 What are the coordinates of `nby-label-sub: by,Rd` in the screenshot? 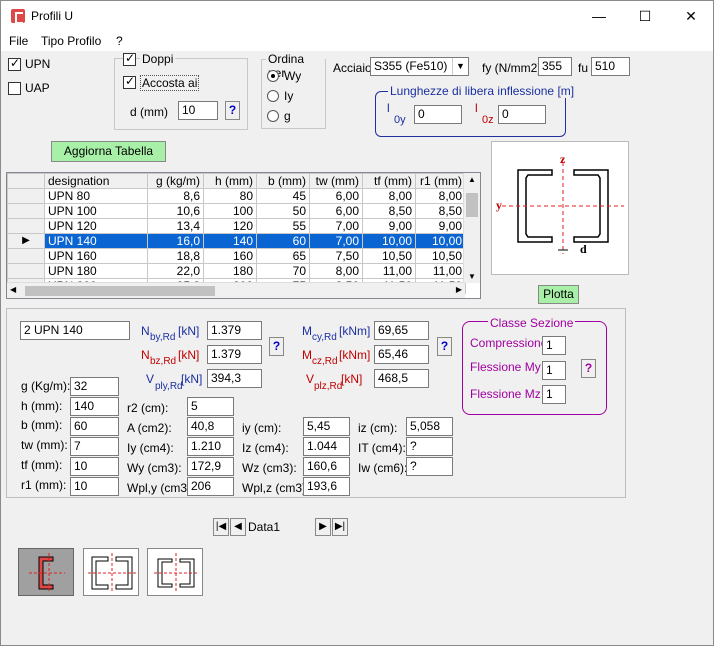 It's located at (163, 337).